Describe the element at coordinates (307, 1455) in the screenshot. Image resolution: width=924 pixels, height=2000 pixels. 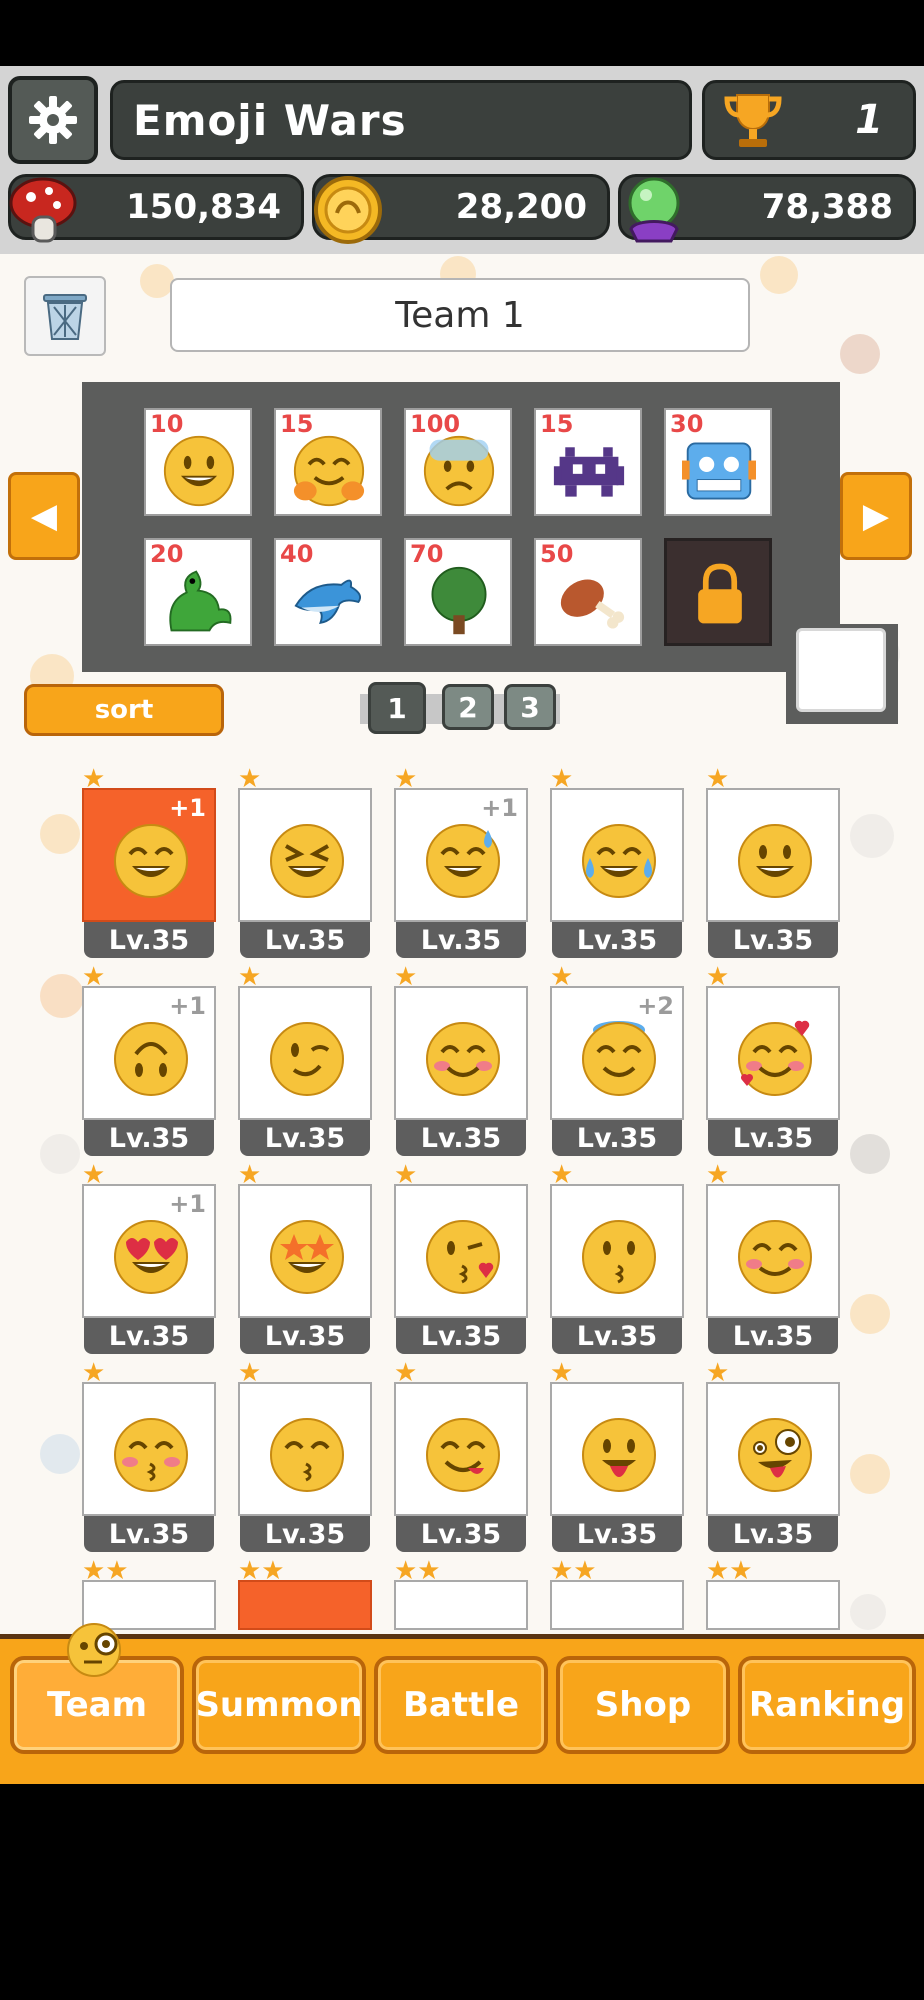
I see `kissing-smiling-eyes-icon` at that location.